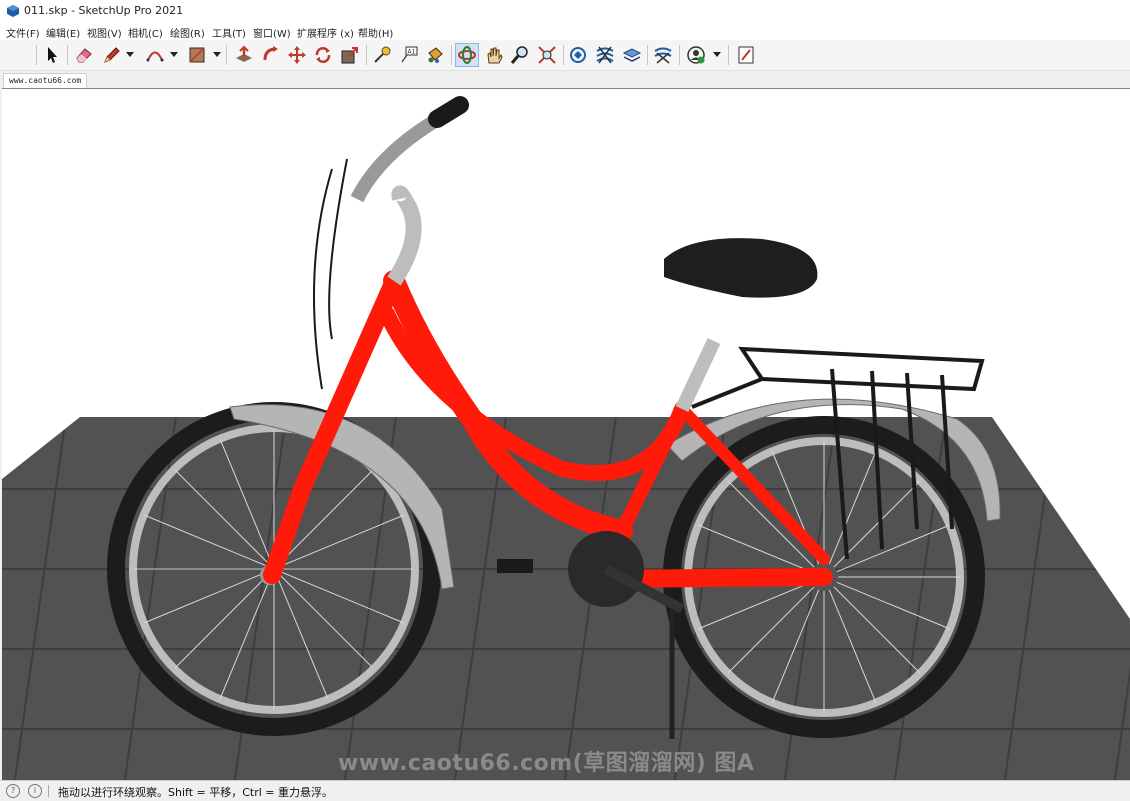  I want to click on extension-manager-icon, so click(663, 55).